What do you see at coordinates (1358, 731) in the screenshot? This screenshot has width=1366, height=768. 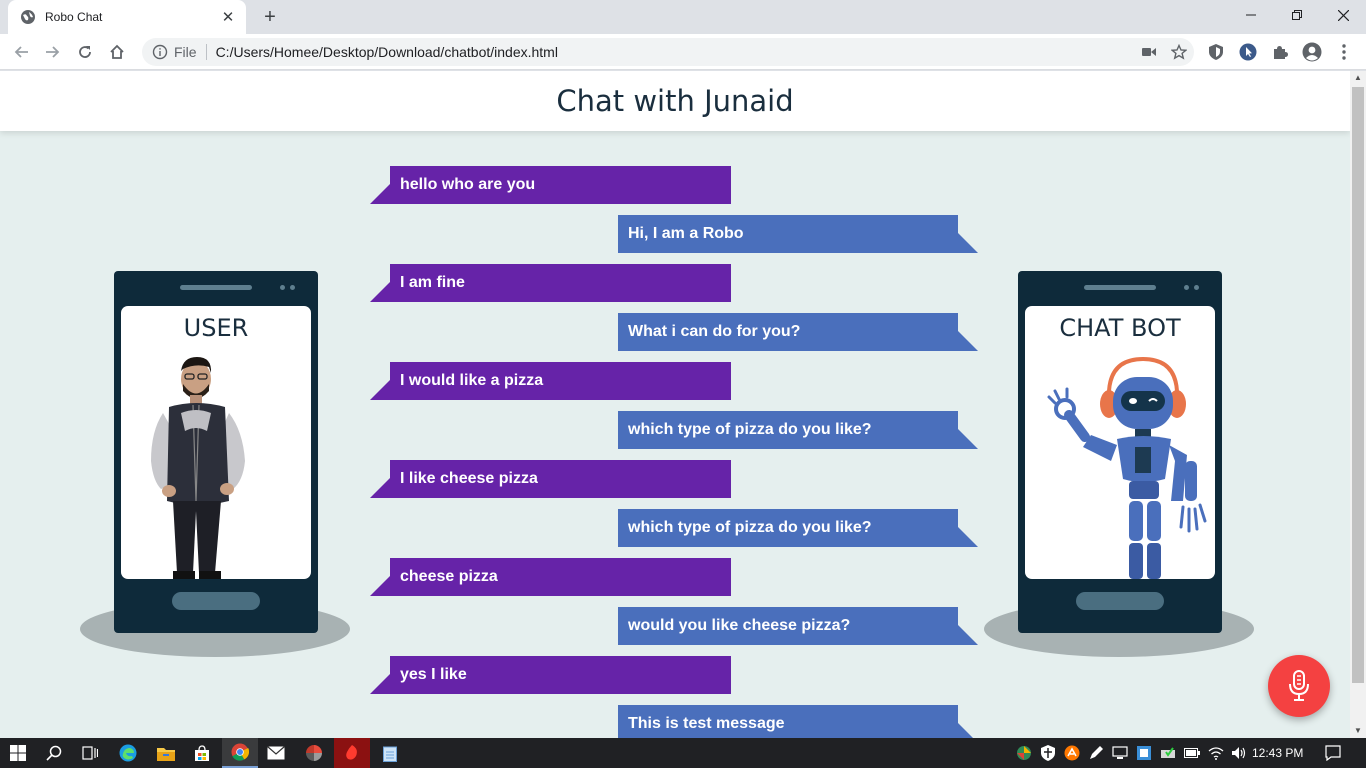 I see `scroll-down-arrow-icon: ▼` at bounding box center [1358, 731].